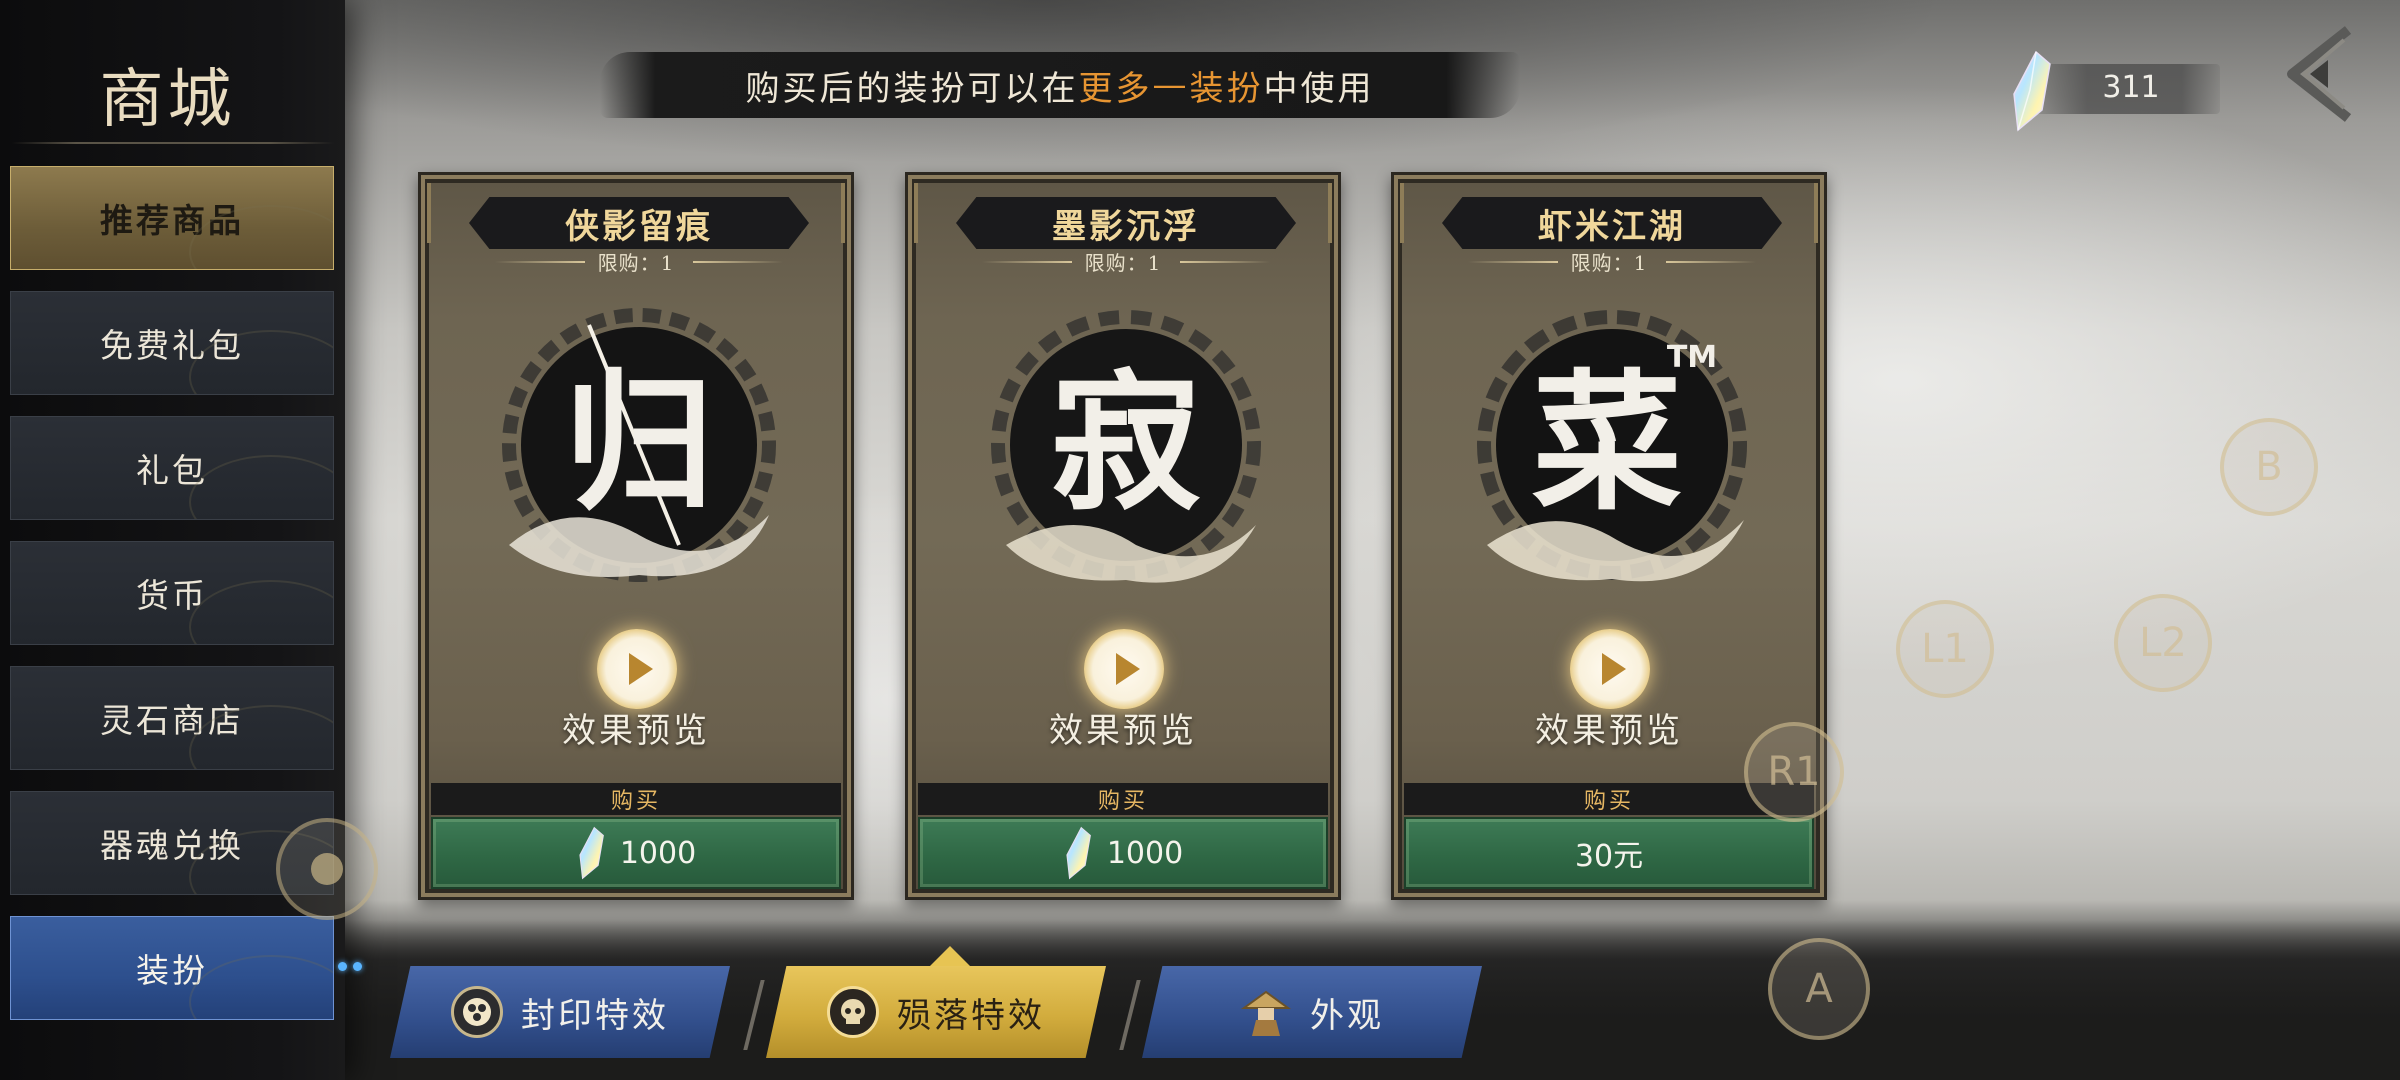 The height and width of the screenshot is (1080, 2400). What do you see at coordinates (2269, 467) in the screenshot?
I see `gamepad-b-button: B` at bounding box center [2269, 467].